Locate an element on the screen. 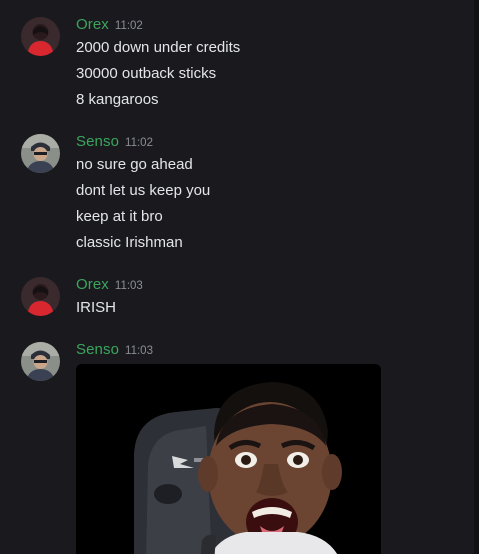 The image size is (479, 554). message-header: Orex 11:03 is located at coordinates (109, 286).